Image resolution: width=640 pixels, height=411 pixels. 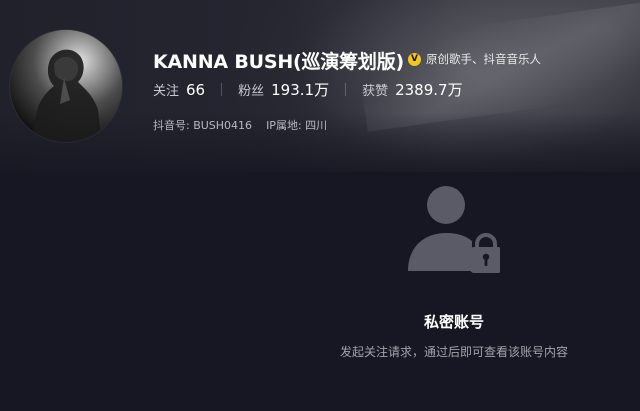 What do you see at coordinates (300, 90) in the screenshot?
I see `followers-count: 193.1万` at bounding box center [300, 90].